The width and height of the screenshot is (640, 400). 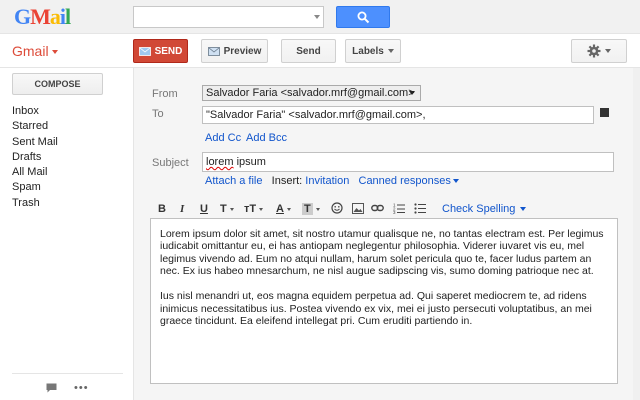 I want to click on text-color-icon: A, so click(x=280, y=209).